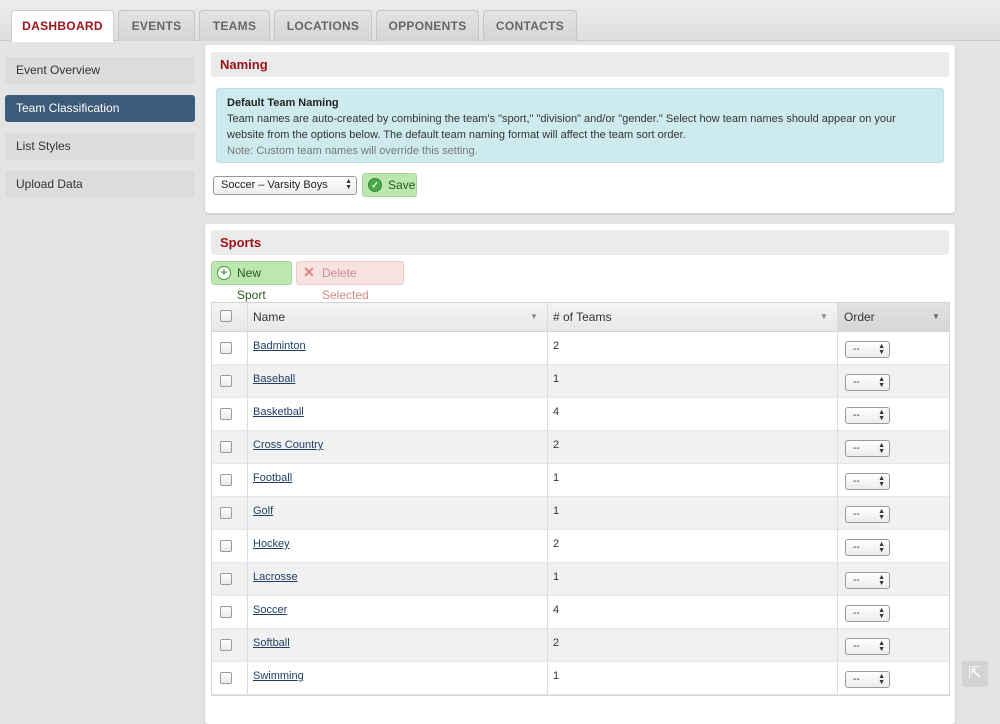 The height and width of the screenshot is (724, 1000). Describe the element at coordinates (350, 281) in the screenshot. I see `delete-selected-button: ✕ Delete Selected` at that location.